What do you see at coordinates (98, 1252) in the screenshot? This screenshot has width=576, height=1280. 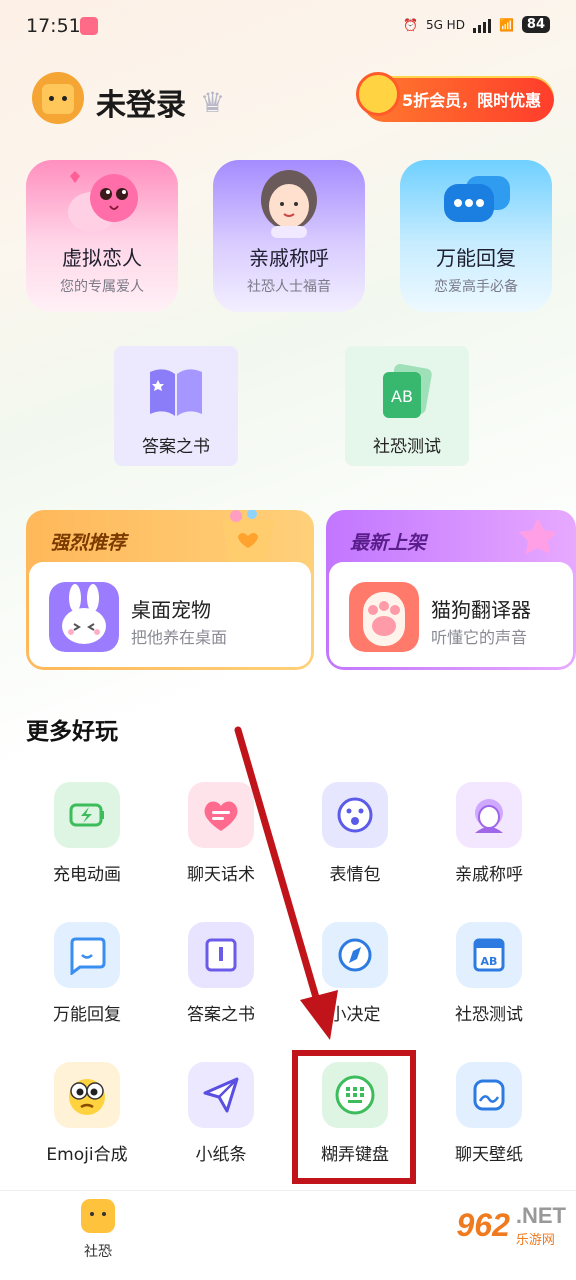 I see `nav-home-label: 社恐` at bounding box center [98, 1252].